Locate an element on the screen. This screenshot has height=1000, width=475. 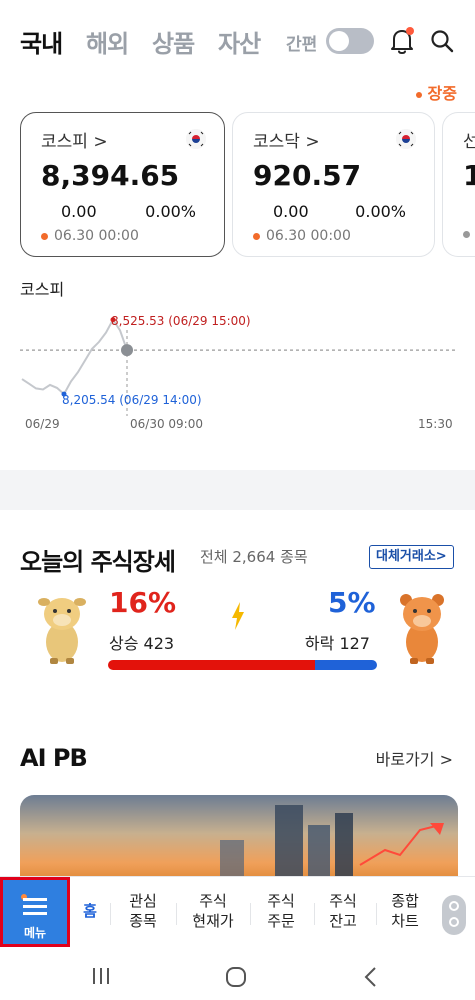
city-skyline-image is located at coordinates (332, 842).